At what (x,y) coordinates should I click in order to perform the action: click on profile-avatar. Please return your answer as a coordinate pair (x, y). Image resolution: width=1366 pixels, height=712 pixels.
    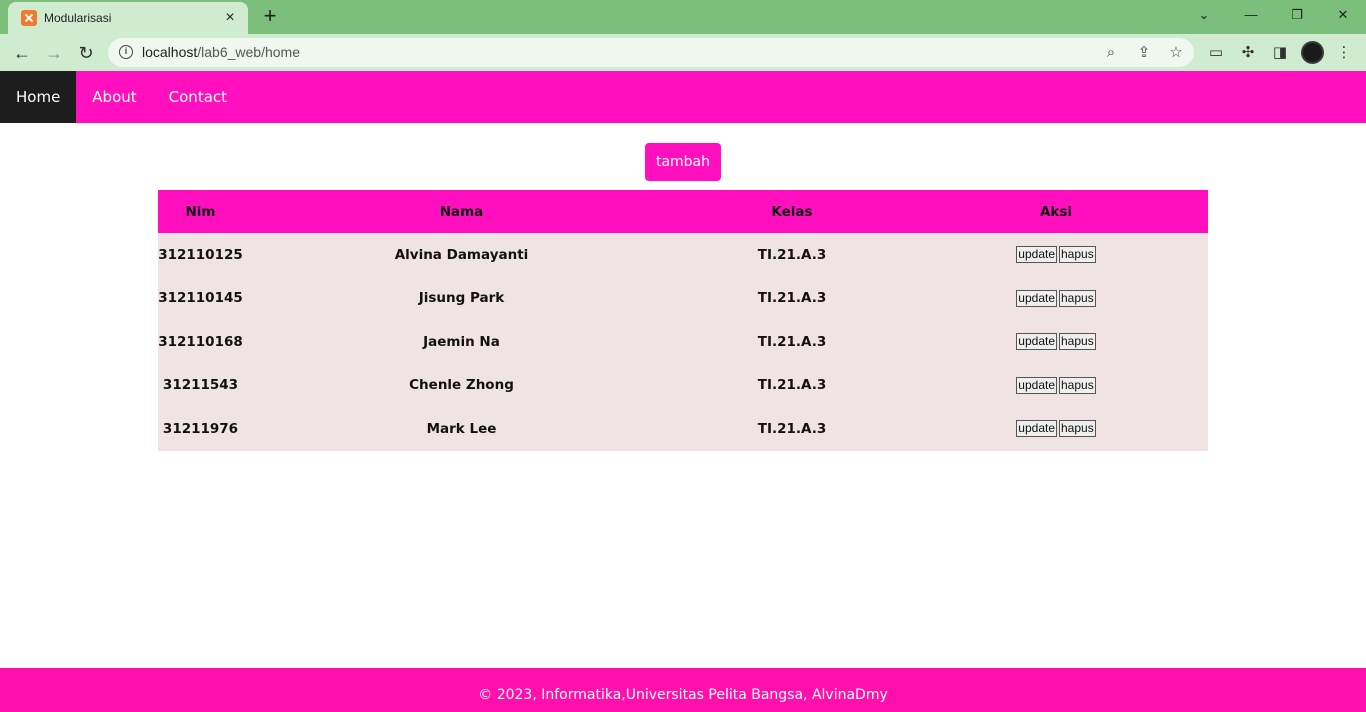
    Looking at the image, I should click on (1312, 52).